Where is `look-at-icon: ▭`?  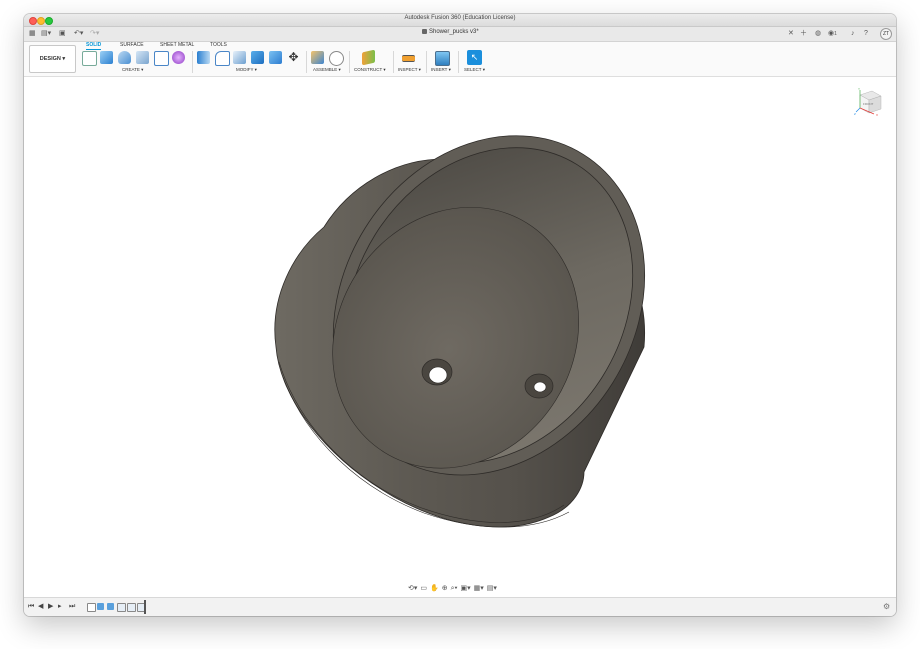 look-at-icon: ▭ is located at coordinates (423, 588).